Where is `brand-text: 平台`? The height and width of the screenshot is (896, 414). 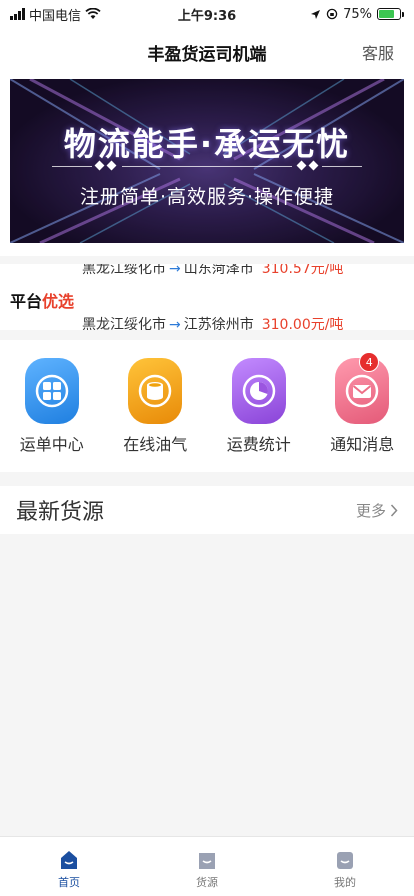
brand-text: 平台 is located at coordinates (26, 301).